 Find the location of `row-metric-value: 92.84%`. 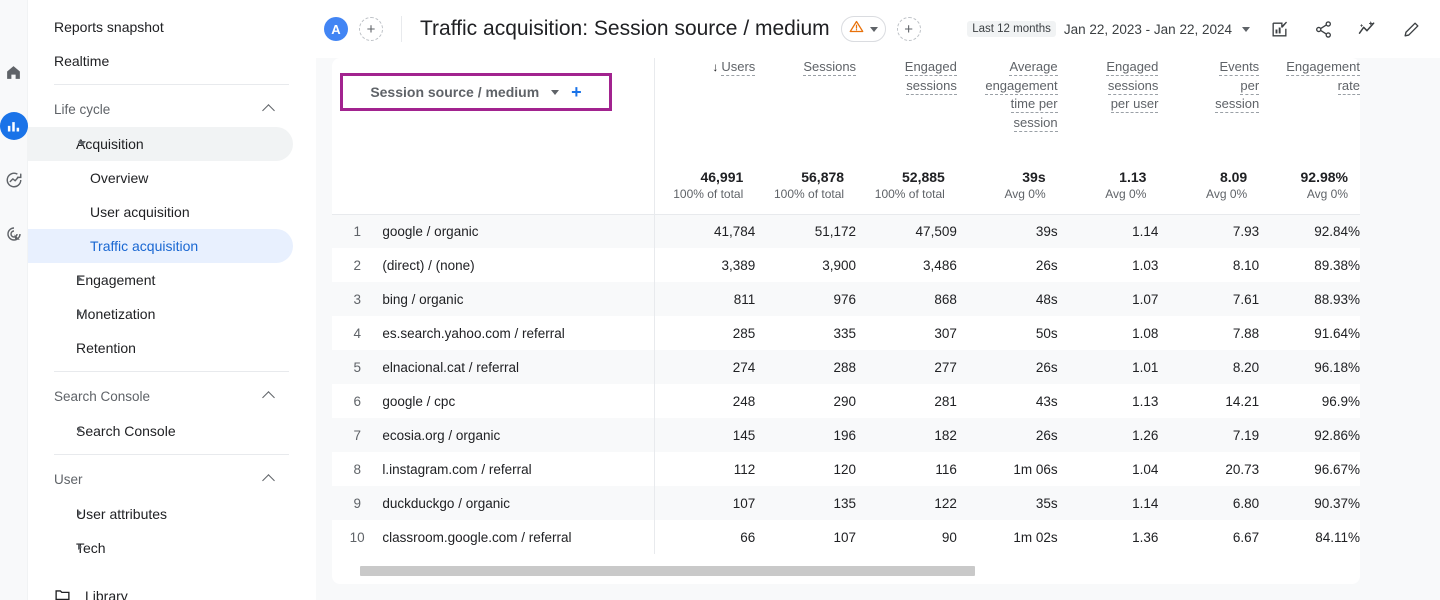

row-metric-value: 92.84% is located at coordinates (1337, 231).